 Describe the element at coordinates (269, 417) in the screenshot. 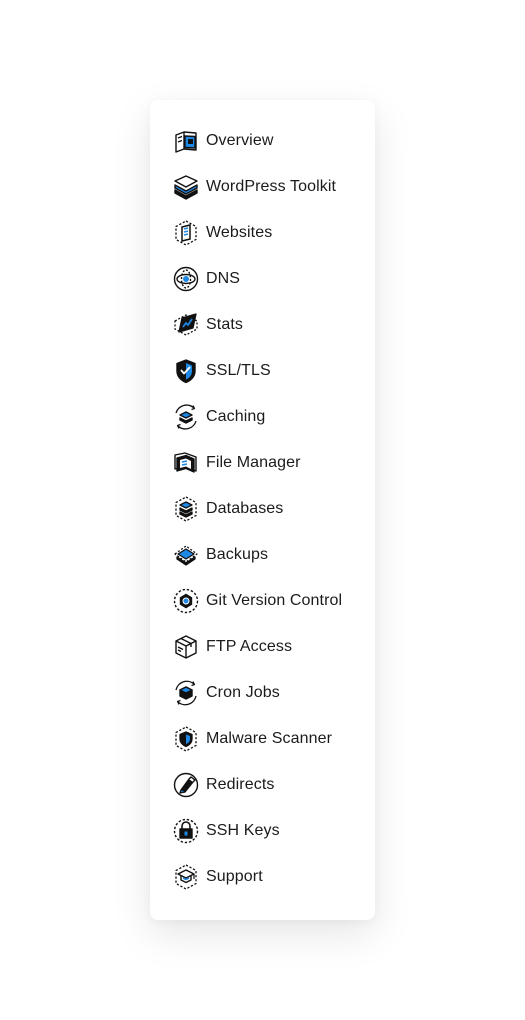

I see `menu-item-caching: Caching` at that location.